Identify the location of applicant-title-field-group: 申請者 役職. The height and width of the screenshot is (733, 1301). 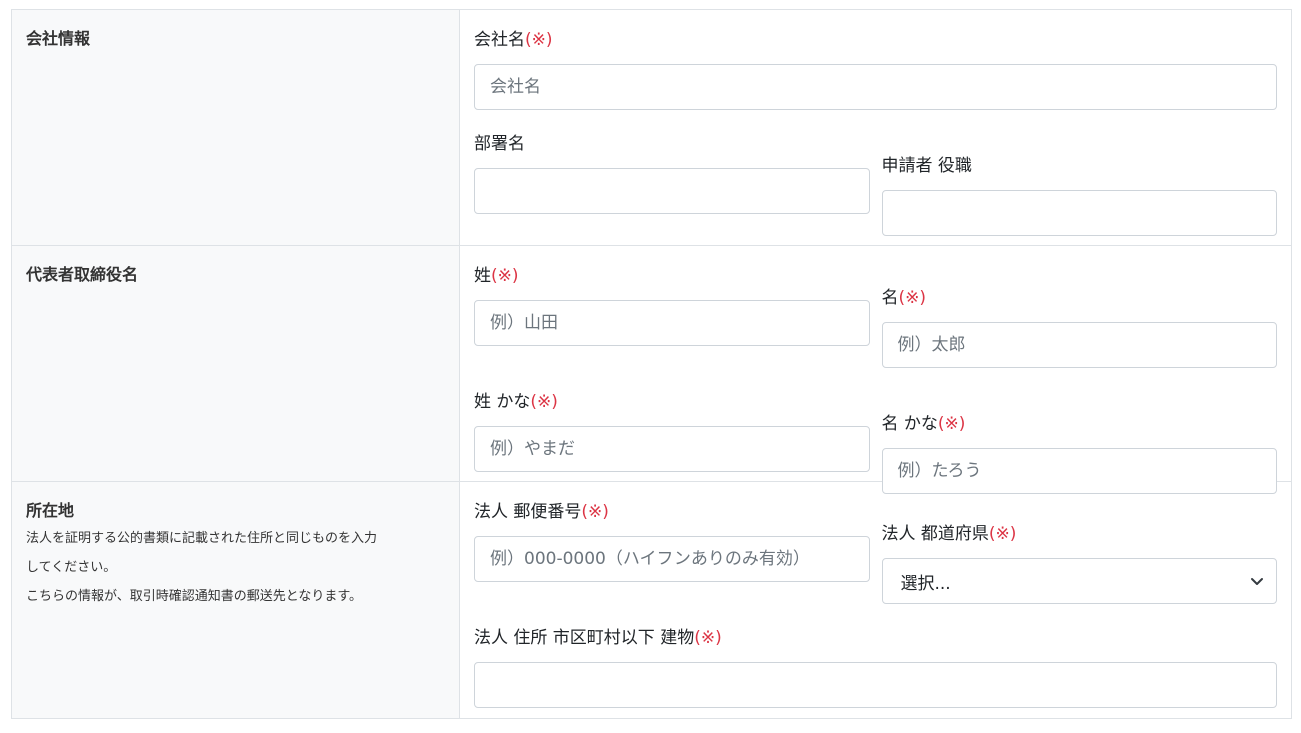
(1079, 195).